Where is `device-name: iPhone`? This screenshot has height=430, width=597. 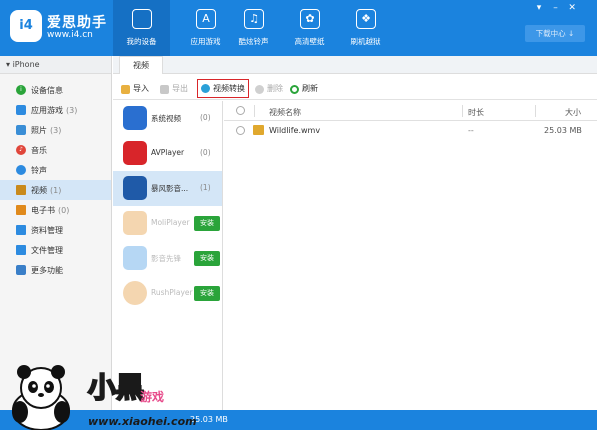
device-name: iPhone is located at coordinates (26, 64).